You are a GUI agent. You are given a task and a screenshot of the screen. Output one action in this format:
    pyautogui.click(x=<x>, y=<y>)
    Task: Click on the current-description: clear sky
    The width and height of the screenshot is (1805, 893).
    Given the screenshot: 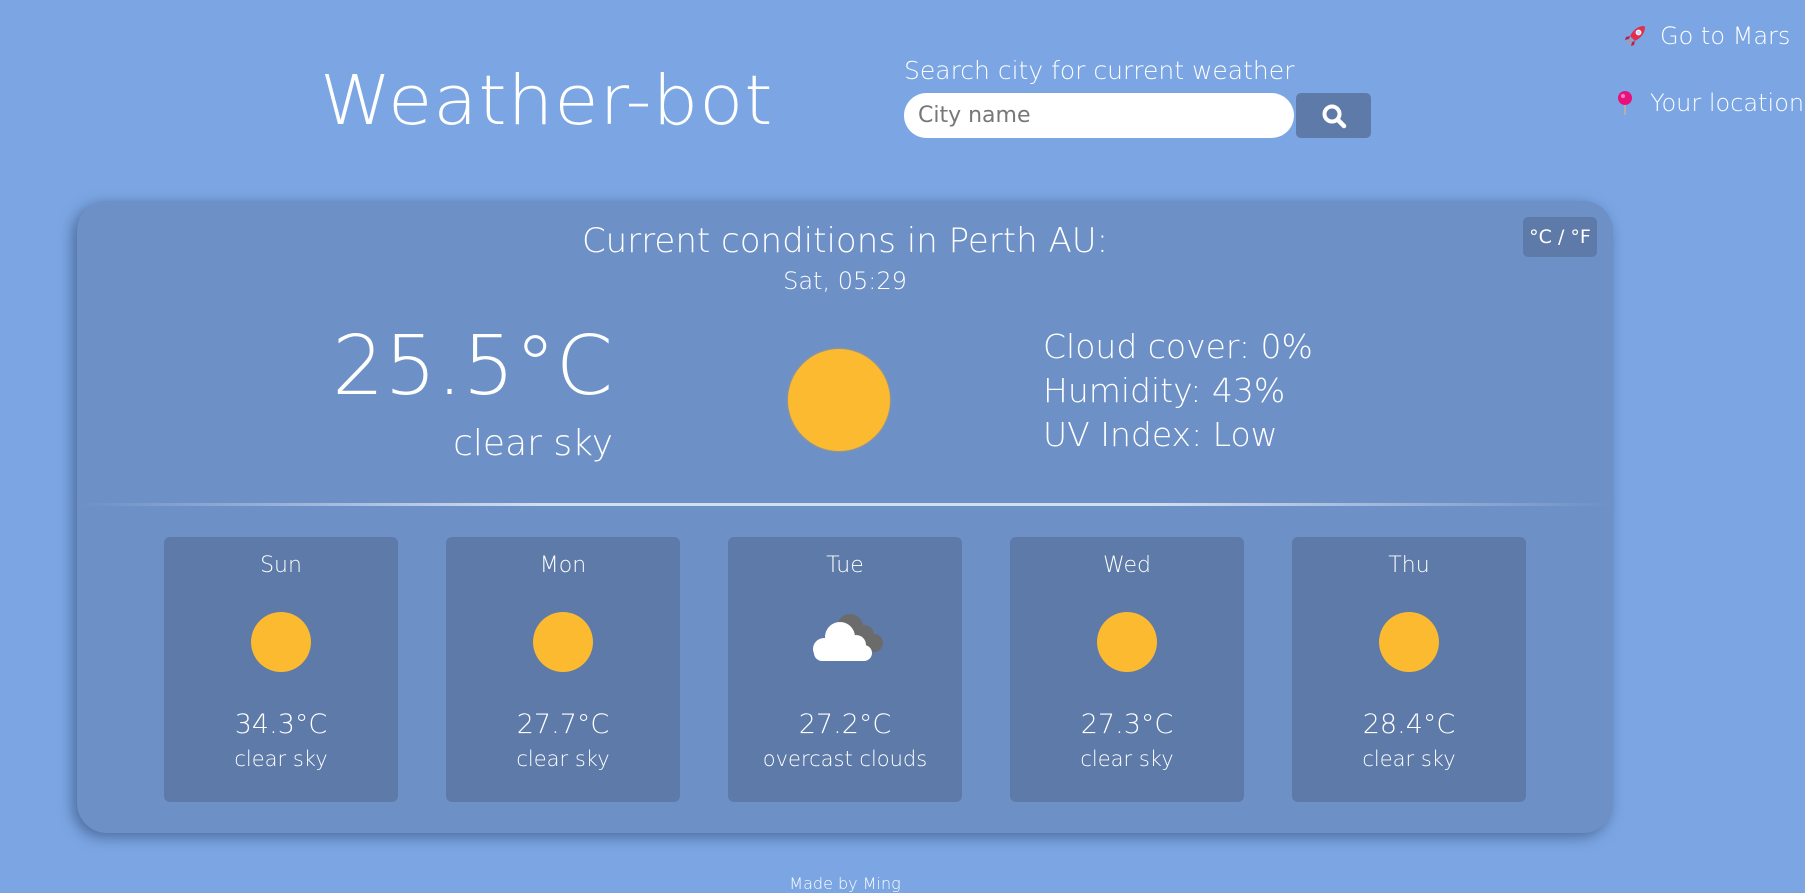 What is the action you would take?
    pyautogui.click(x=533, y=443)
    